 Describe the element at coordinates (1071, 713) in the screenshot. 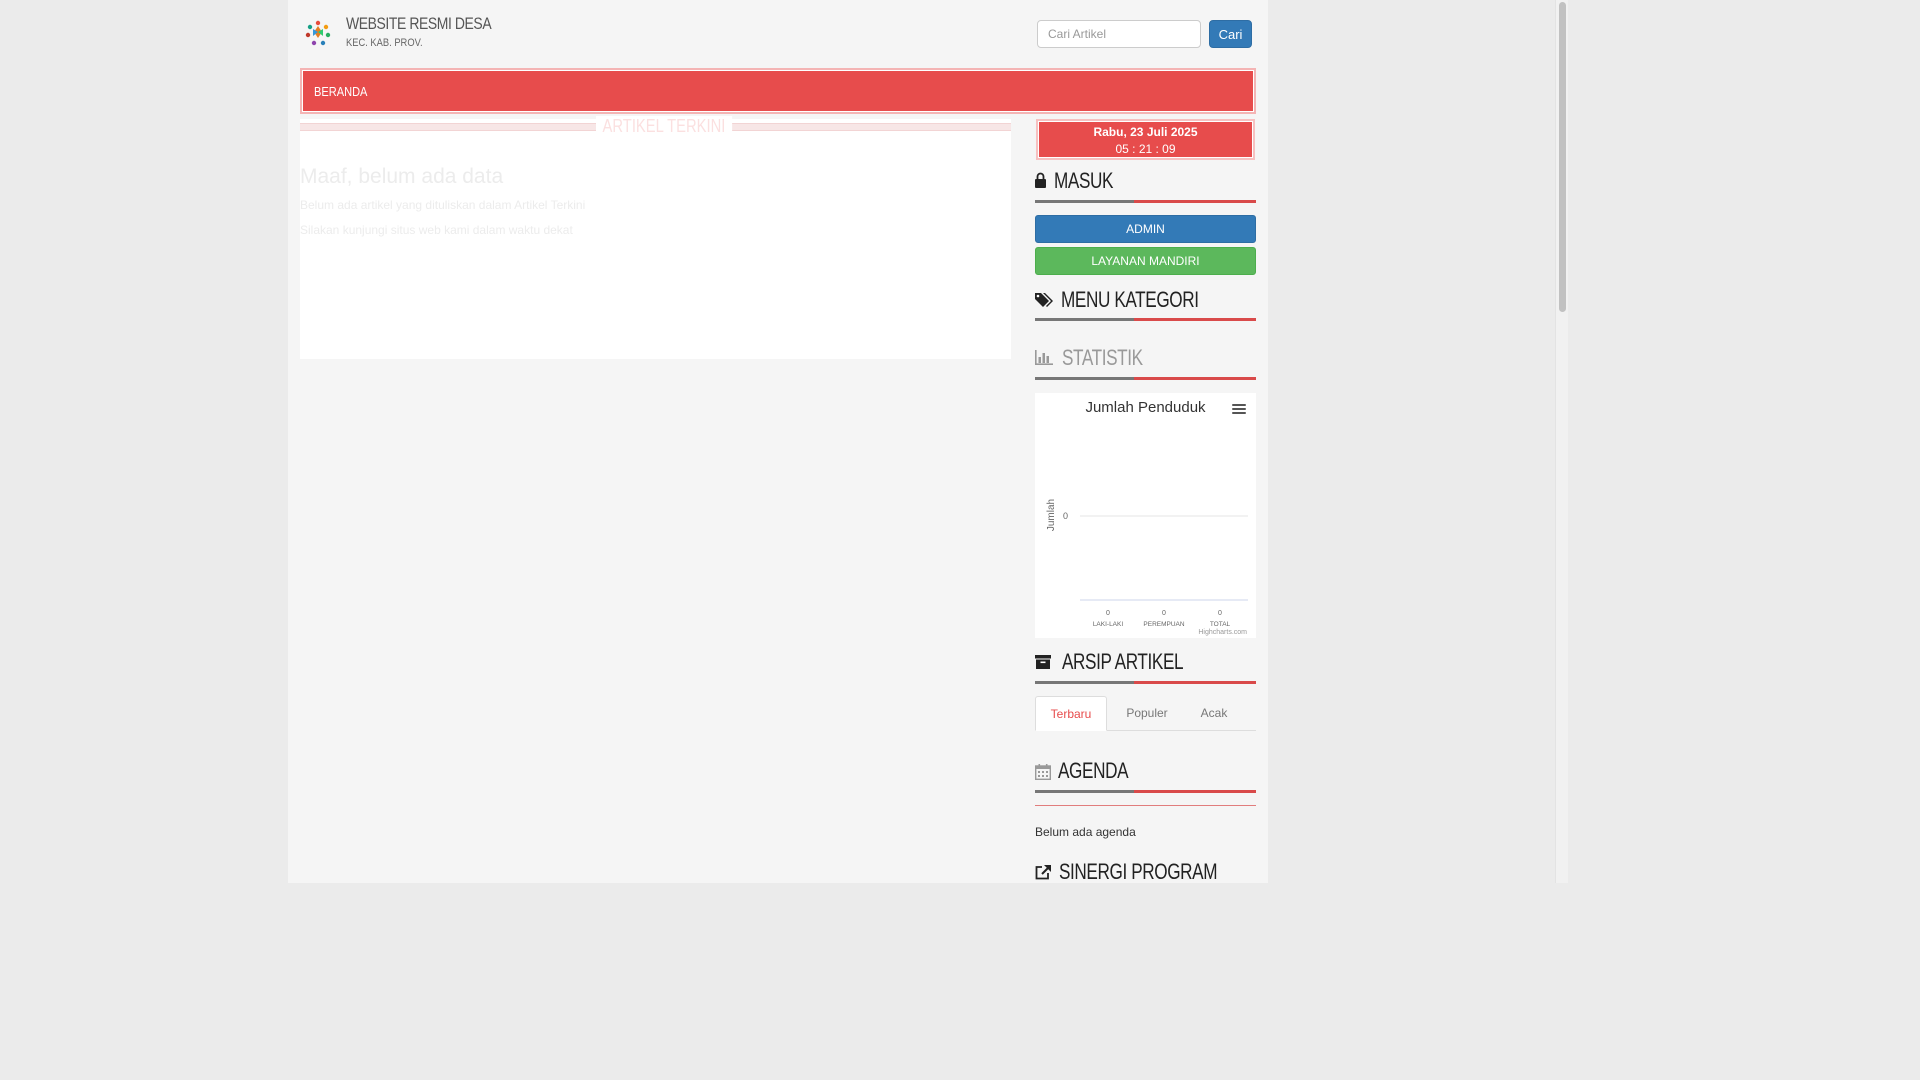

I see `tab-terbaru: Terbaru` at that location.